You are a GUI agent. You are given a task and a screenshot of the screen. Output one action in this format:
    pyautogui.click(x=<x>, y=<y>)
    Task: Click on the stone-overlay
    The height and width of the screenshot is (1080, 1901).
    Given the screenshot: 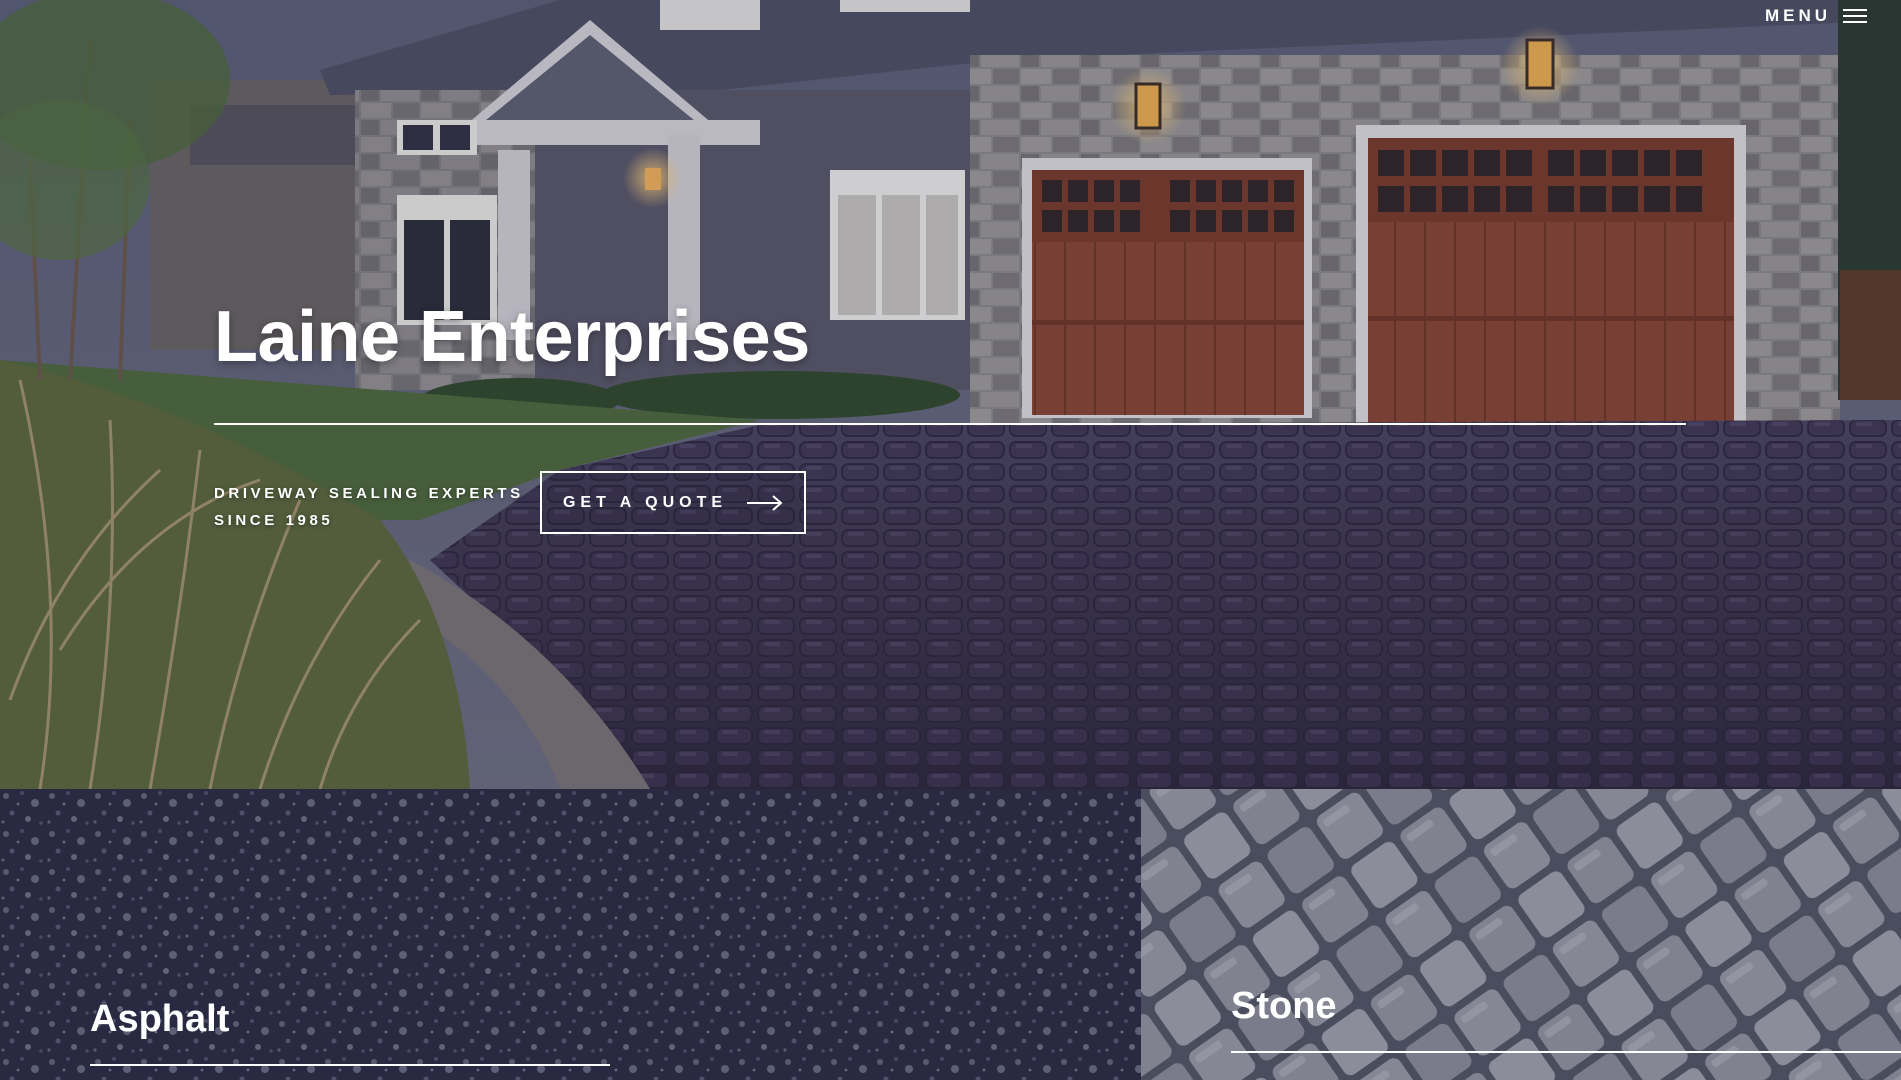 What is the action you would take?
    pyautogui.click(x=1521, y=934)
    